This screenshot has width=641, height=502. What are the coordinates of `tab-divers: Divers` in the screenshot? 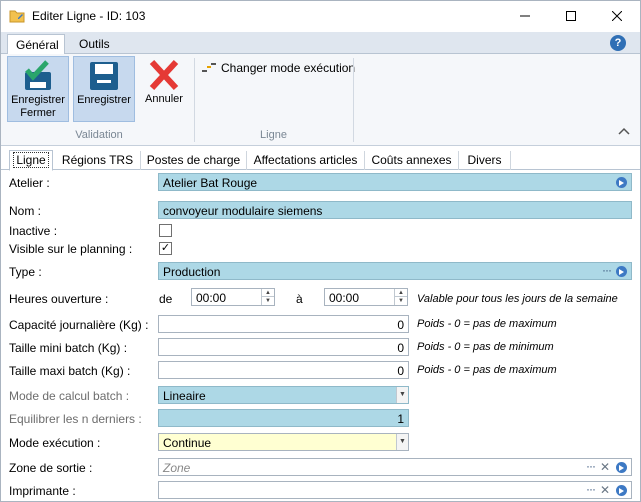 It's located at (485, 160).